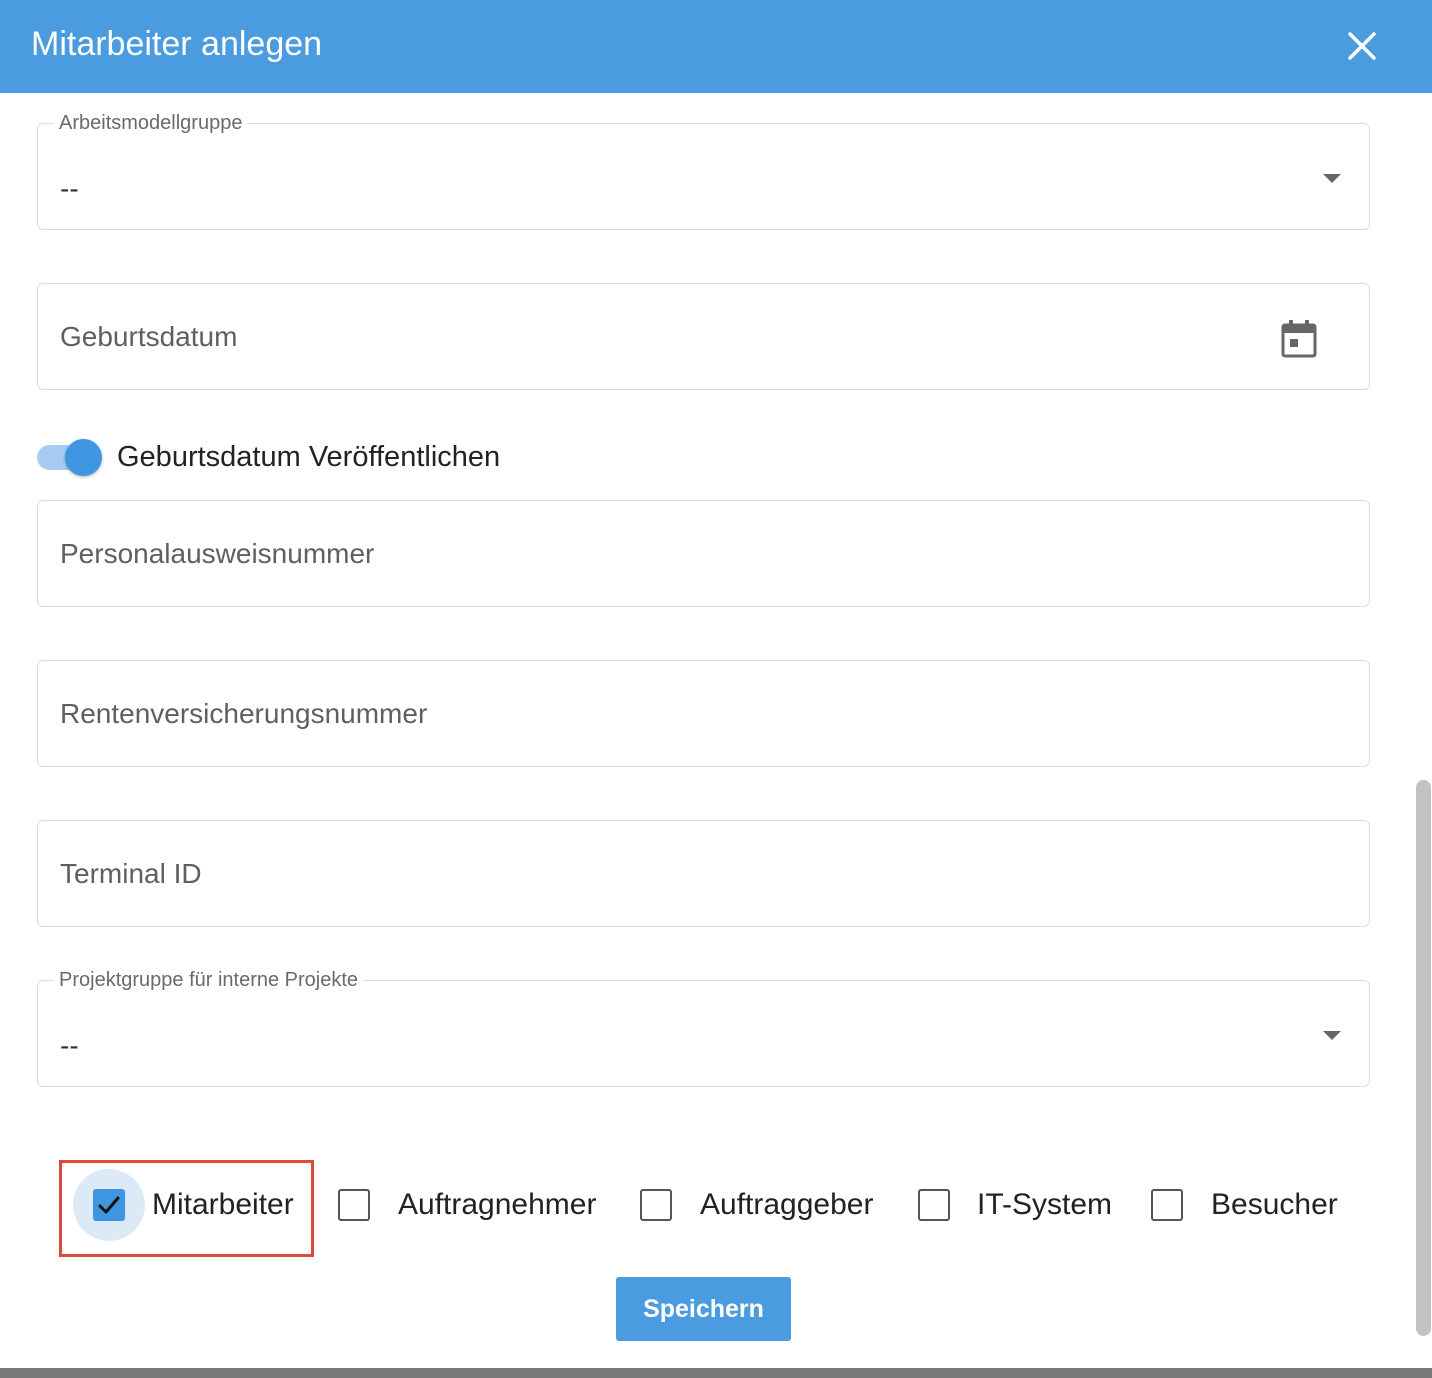 The height and width of the screenshot is (1378, 1432). Describe the element at coordinates (703, 553) in the screenshot. I see `personalausweisnummer-field: Personalausweisnummer` at that location.